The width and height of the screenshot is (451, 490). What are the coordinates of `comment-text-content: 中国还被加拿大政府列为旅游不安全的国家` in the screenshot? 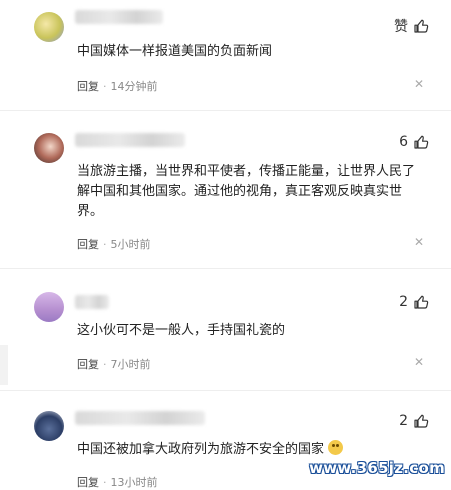 It's located at (201, 449).